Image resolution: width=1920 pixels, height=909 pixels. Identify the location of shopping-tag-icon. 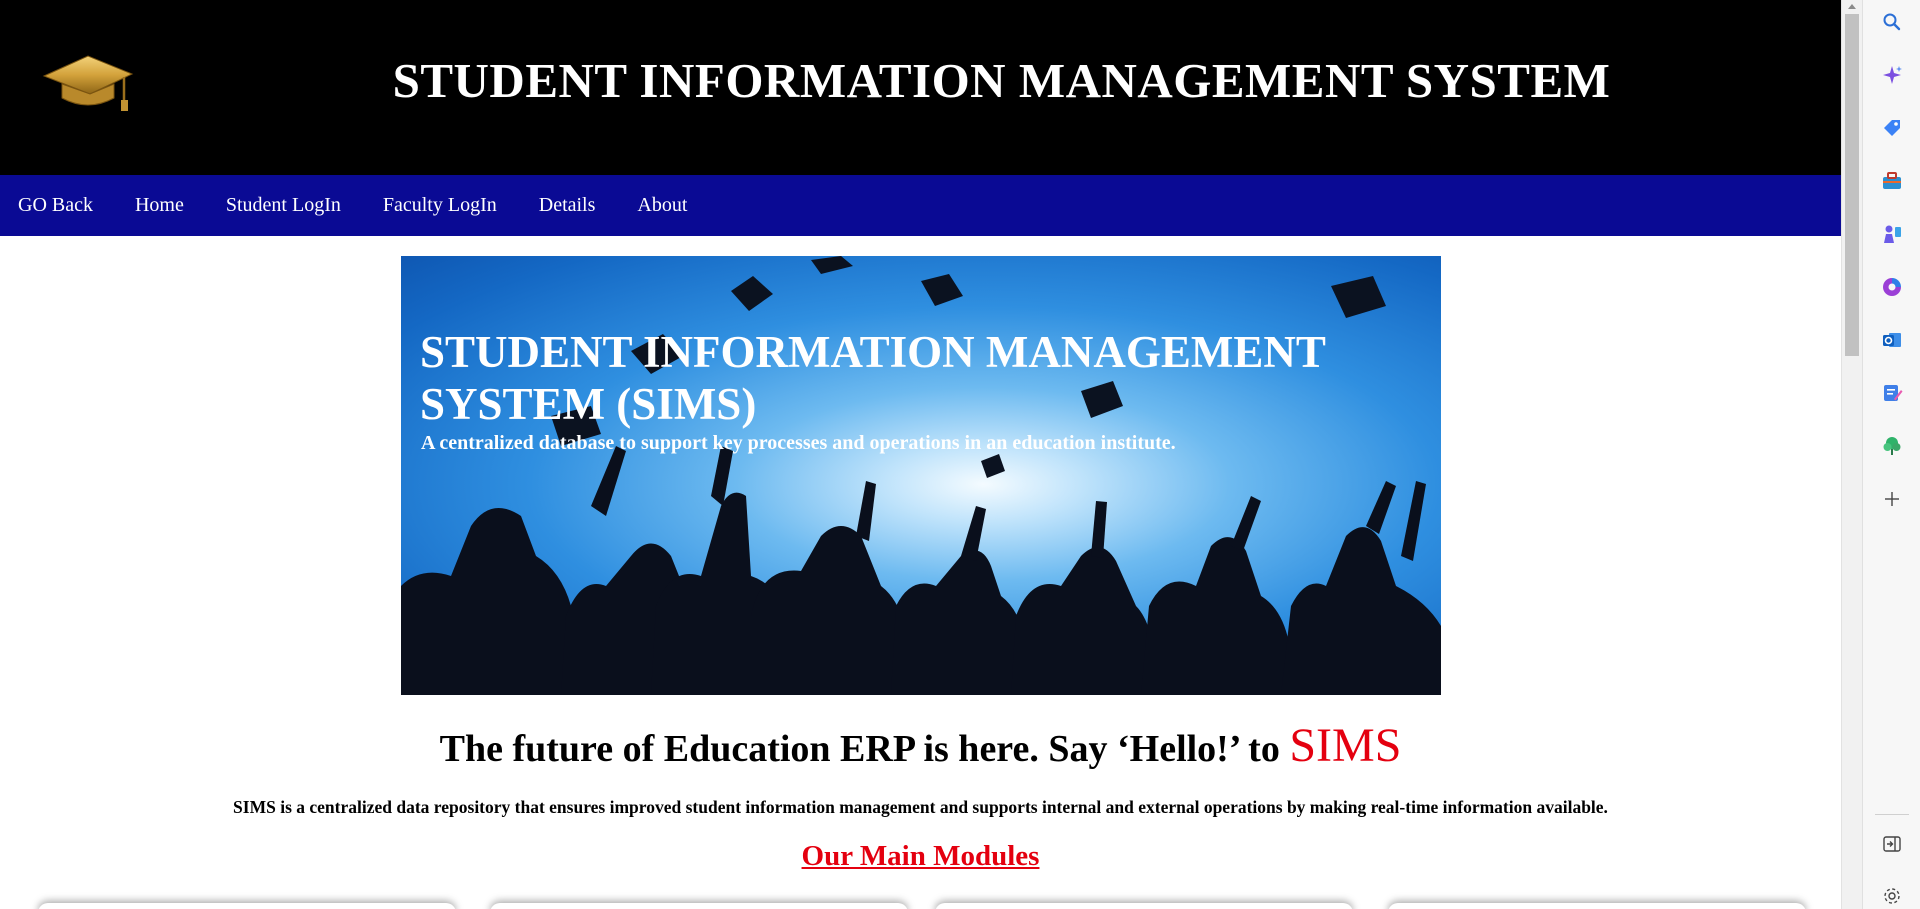
(1892, 128).